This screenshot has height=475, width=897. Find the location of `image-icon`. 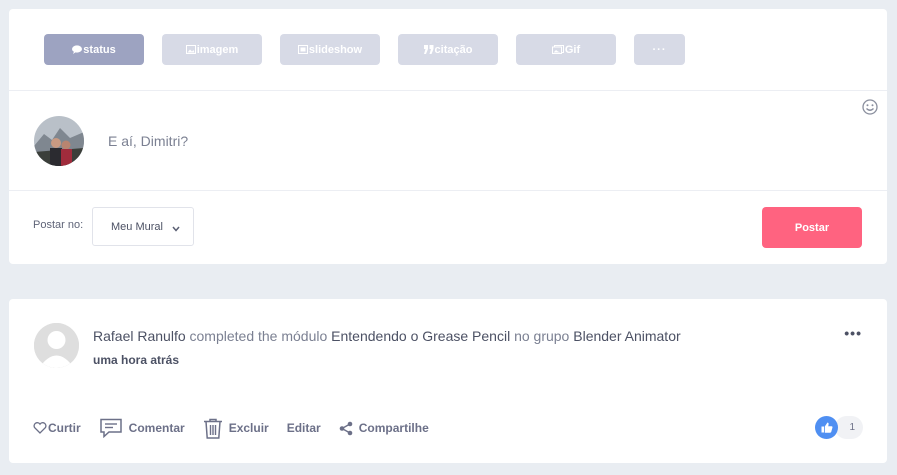

image-icon is located at coordinates (190, 49).